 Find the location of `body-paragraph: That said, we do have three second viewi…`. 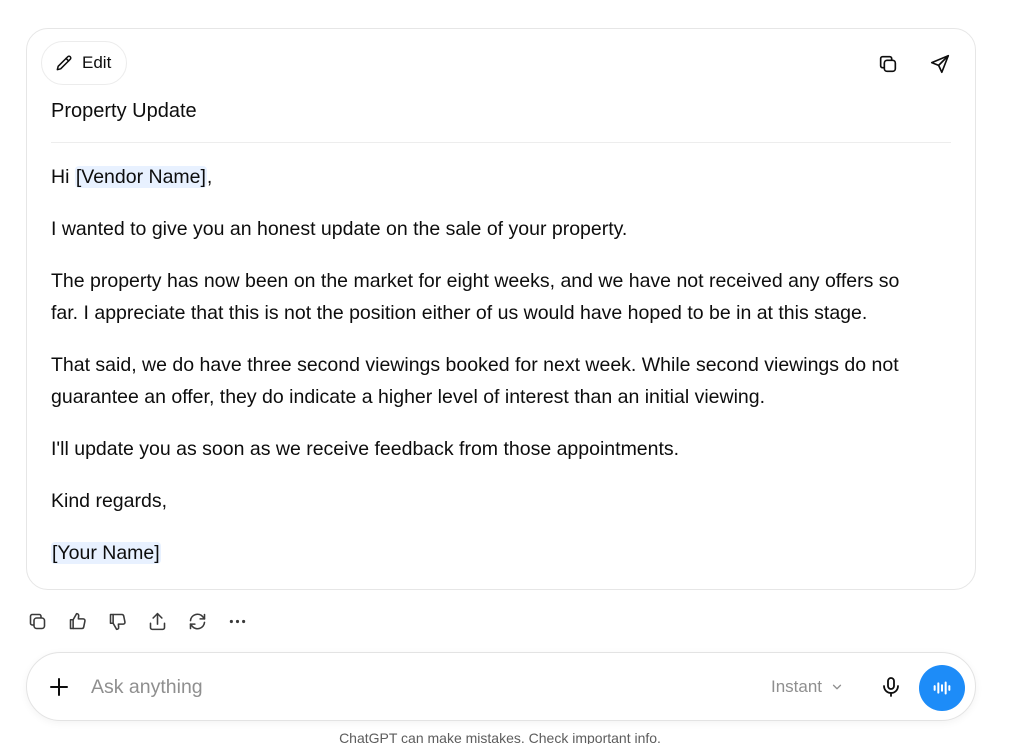

body-paragraph: That said, we do have three second viewi… is located at coordinates (475, 381).